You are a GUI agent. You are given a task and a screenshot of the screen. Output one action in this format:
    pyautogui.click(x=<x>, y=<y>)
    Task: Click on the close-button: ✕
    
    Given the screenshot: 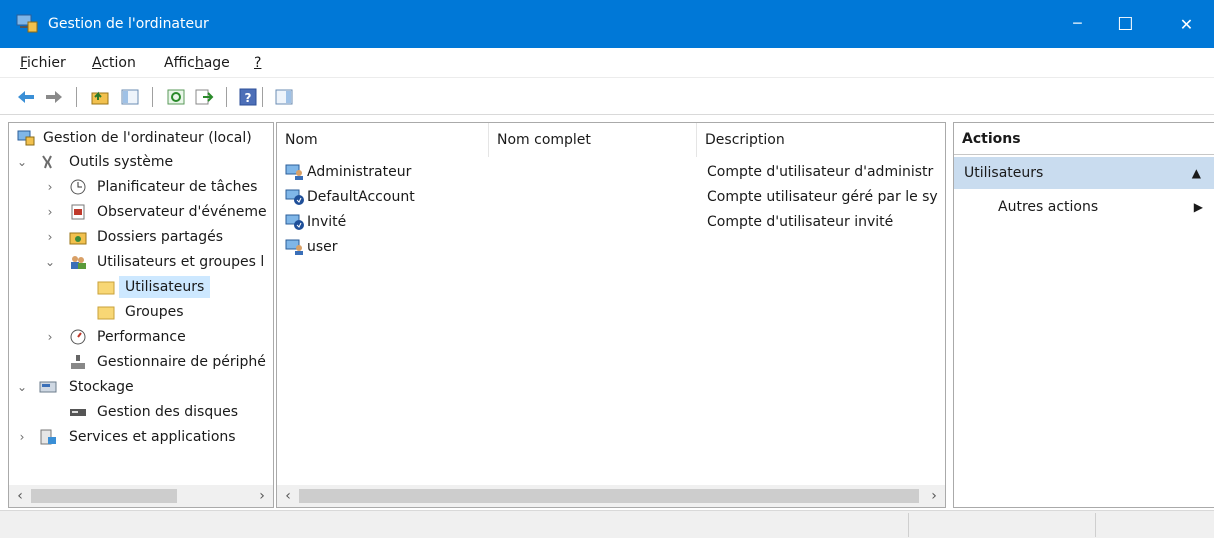 What is the action you would take?
    pyautogui.click(x=1186, y=24)
    